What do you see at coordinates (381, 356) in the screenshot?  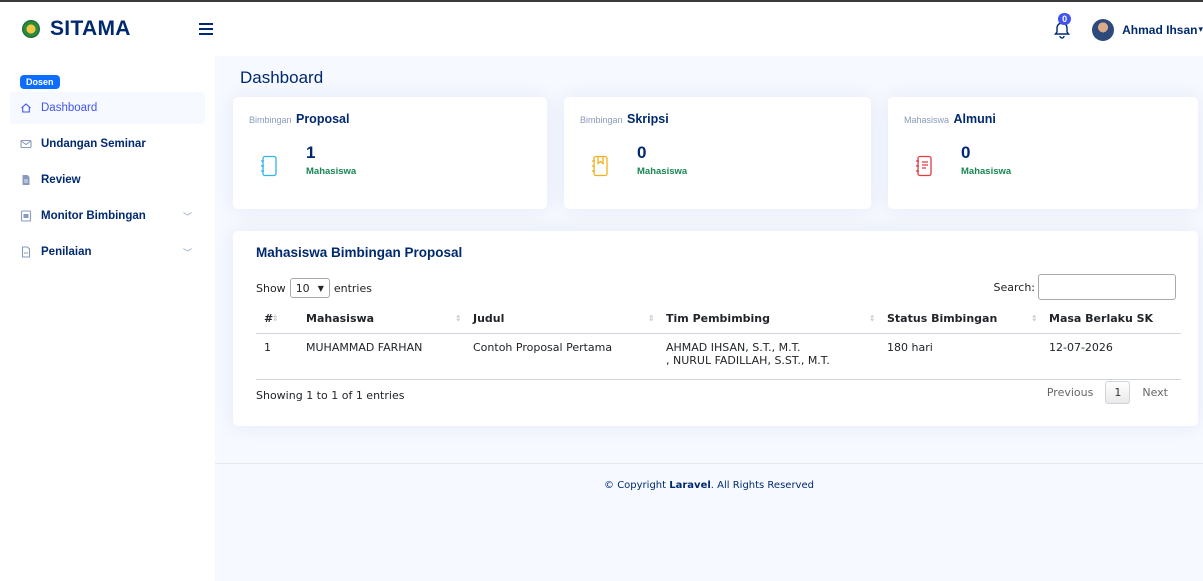 I see `cell-mahasiswa: MUHAMMAD FARHAN` at bounding box center [381, 356].